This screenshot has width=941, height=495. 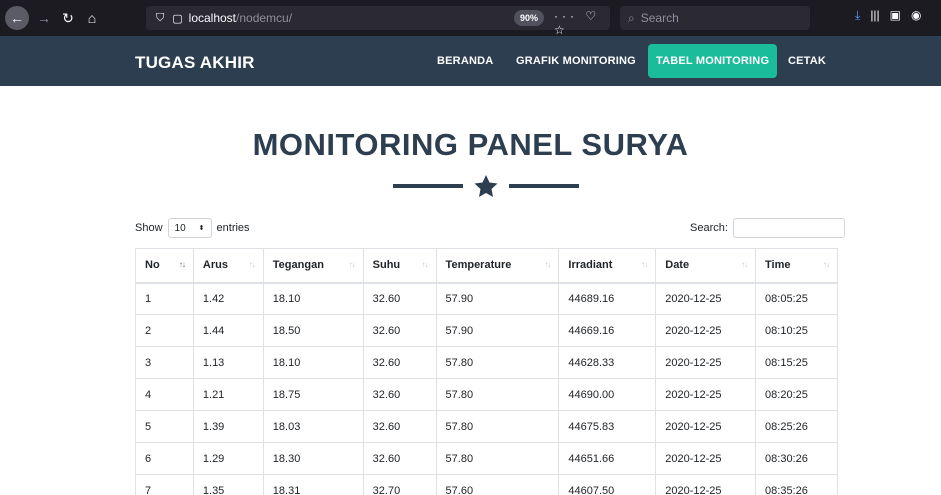 What do you see at coordinates (313, 394) in the screenshot?
I see `cell-tegangan: 18.75` at bounding box center [313, 394].